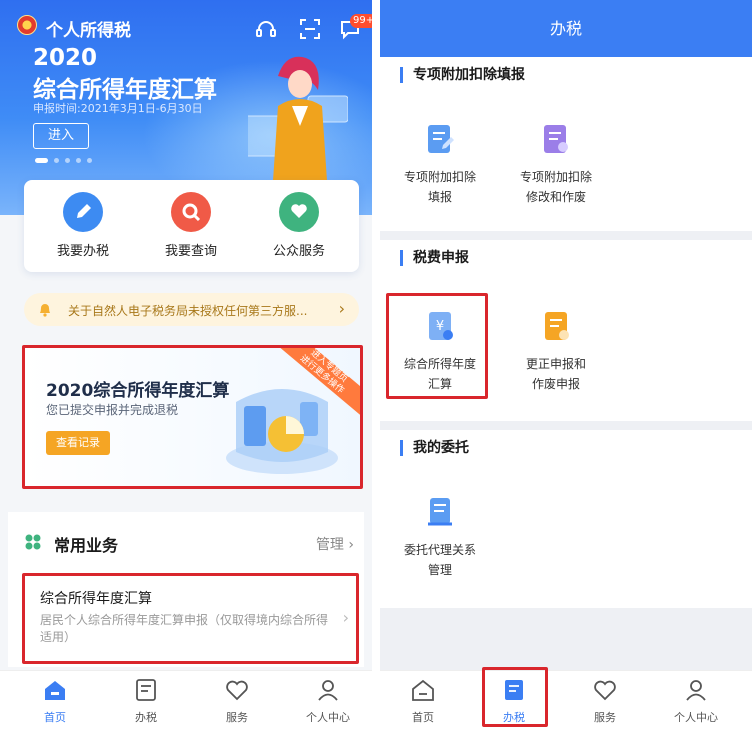 This screenshot has height=750, width=752. I want to click on tax-emblem-icon, so click(27, 25).